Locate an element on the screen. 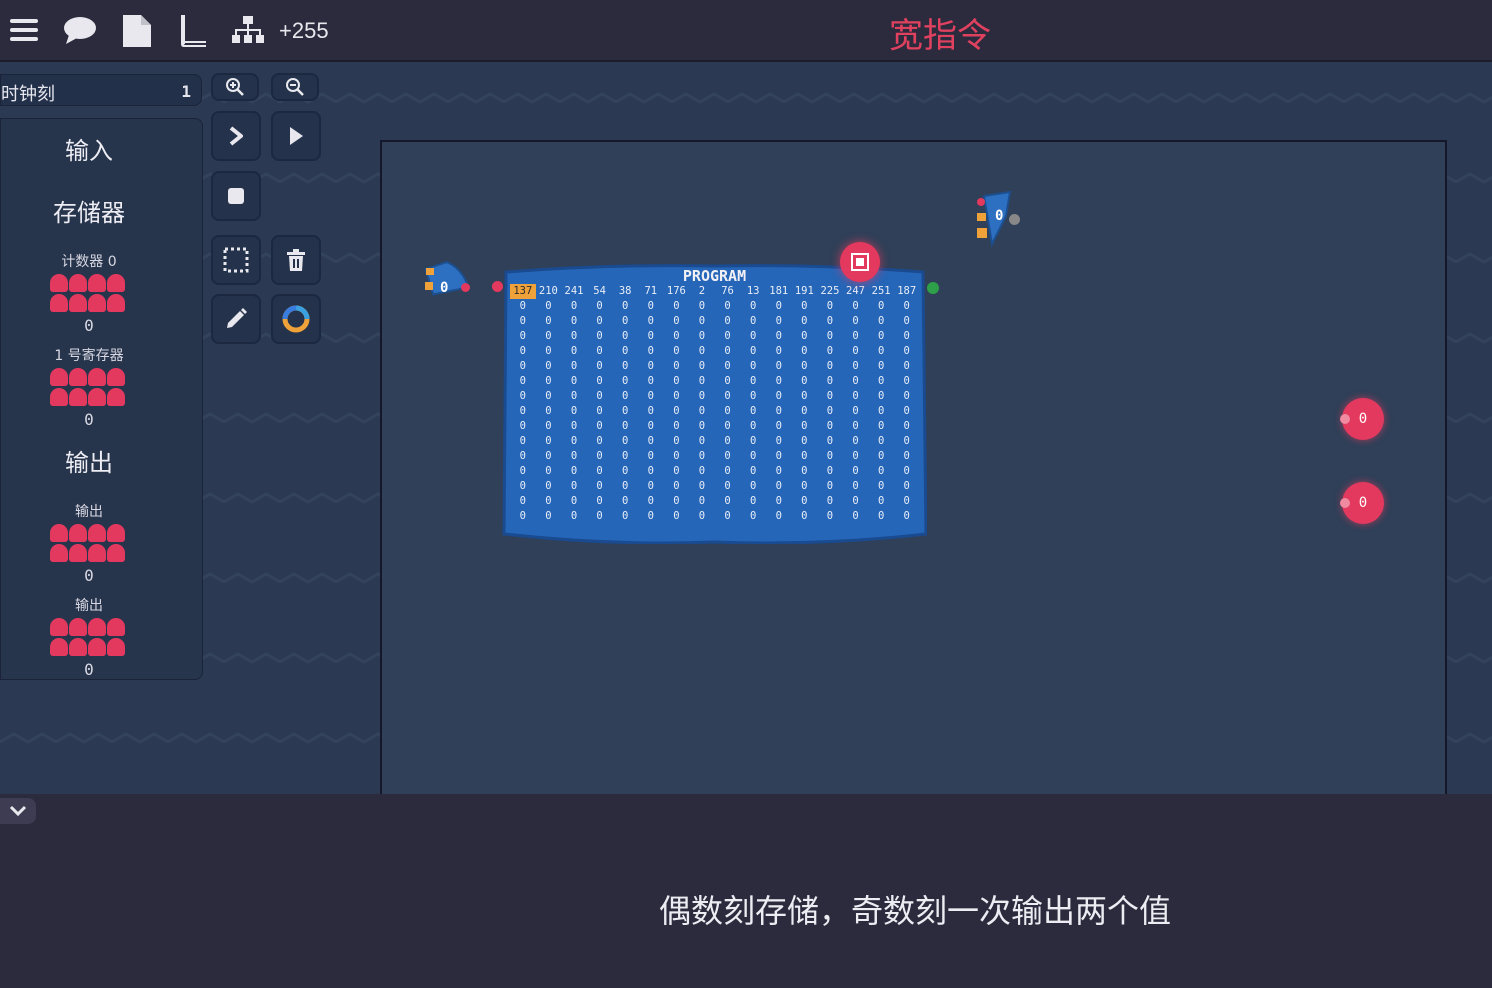 This screenshot has height=988, width=1492. program-header-cell: 176 is located at coordinates (677, 291).